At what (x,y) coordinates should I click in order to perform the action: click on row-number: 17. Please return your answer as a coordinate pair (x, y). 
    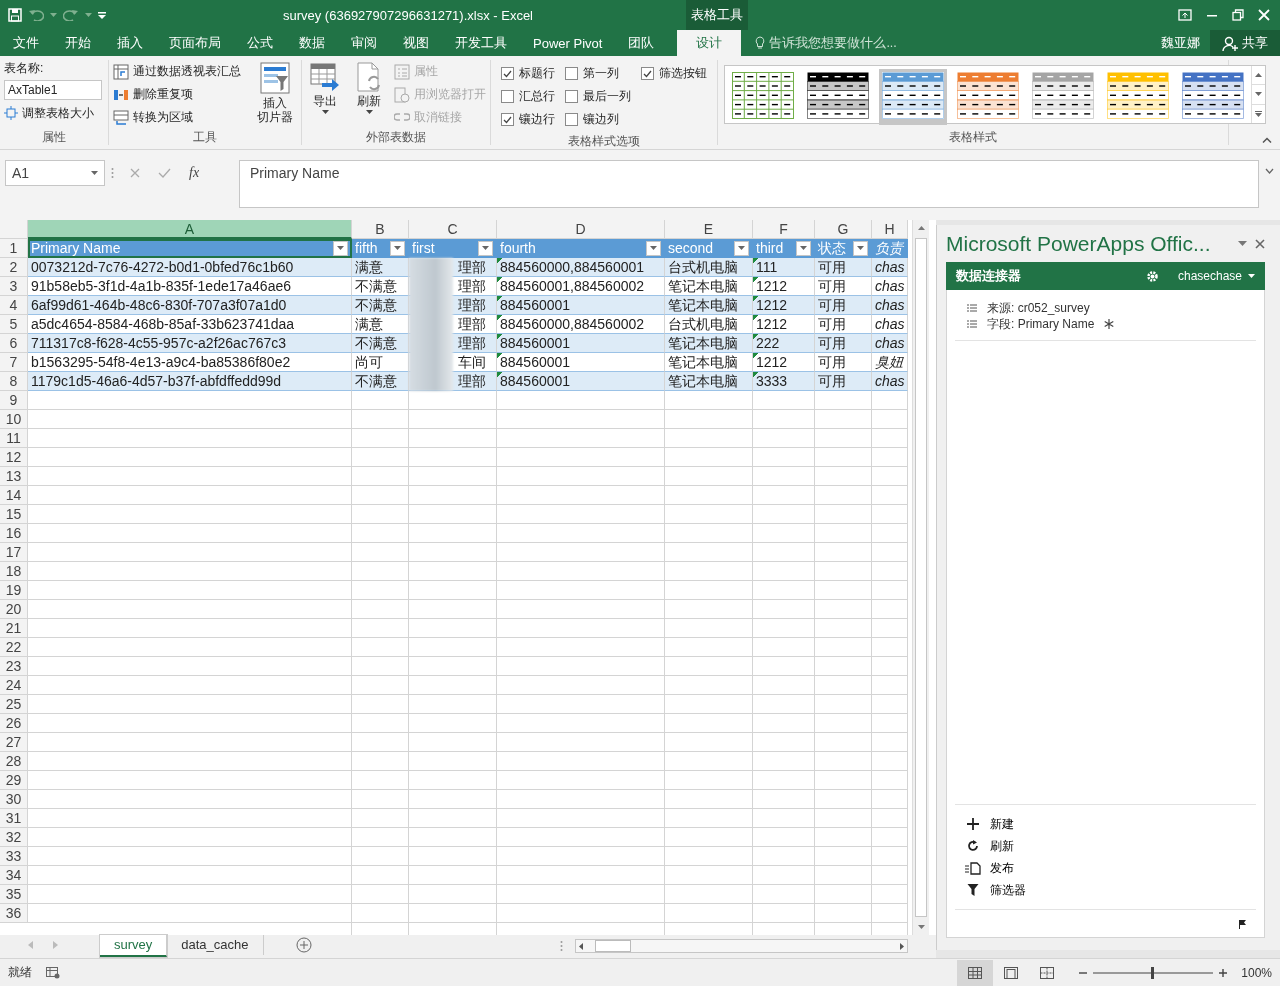
    Looking at the image, I should click on (14, 552).